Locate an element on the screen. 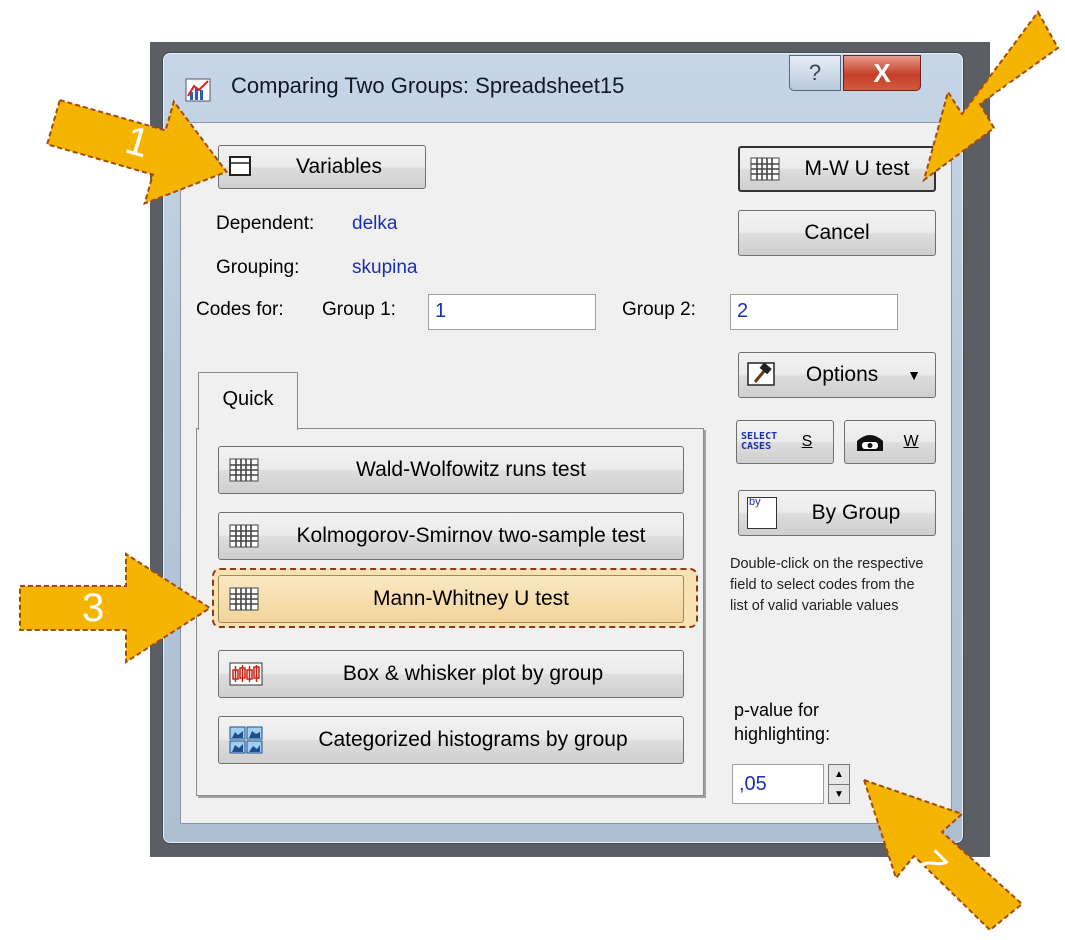 The height and width of the screenshot is (940, 1065). options-label: Options is located at coordinates (842, 374).